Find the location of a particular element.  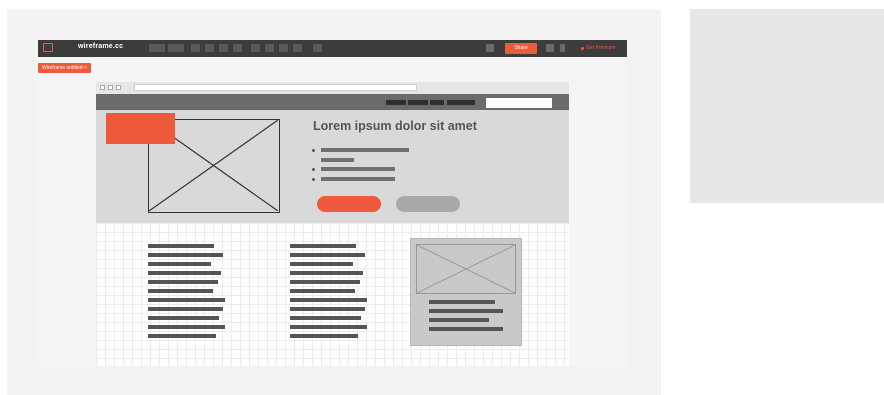

content-card is located at coordinates (466, 292).